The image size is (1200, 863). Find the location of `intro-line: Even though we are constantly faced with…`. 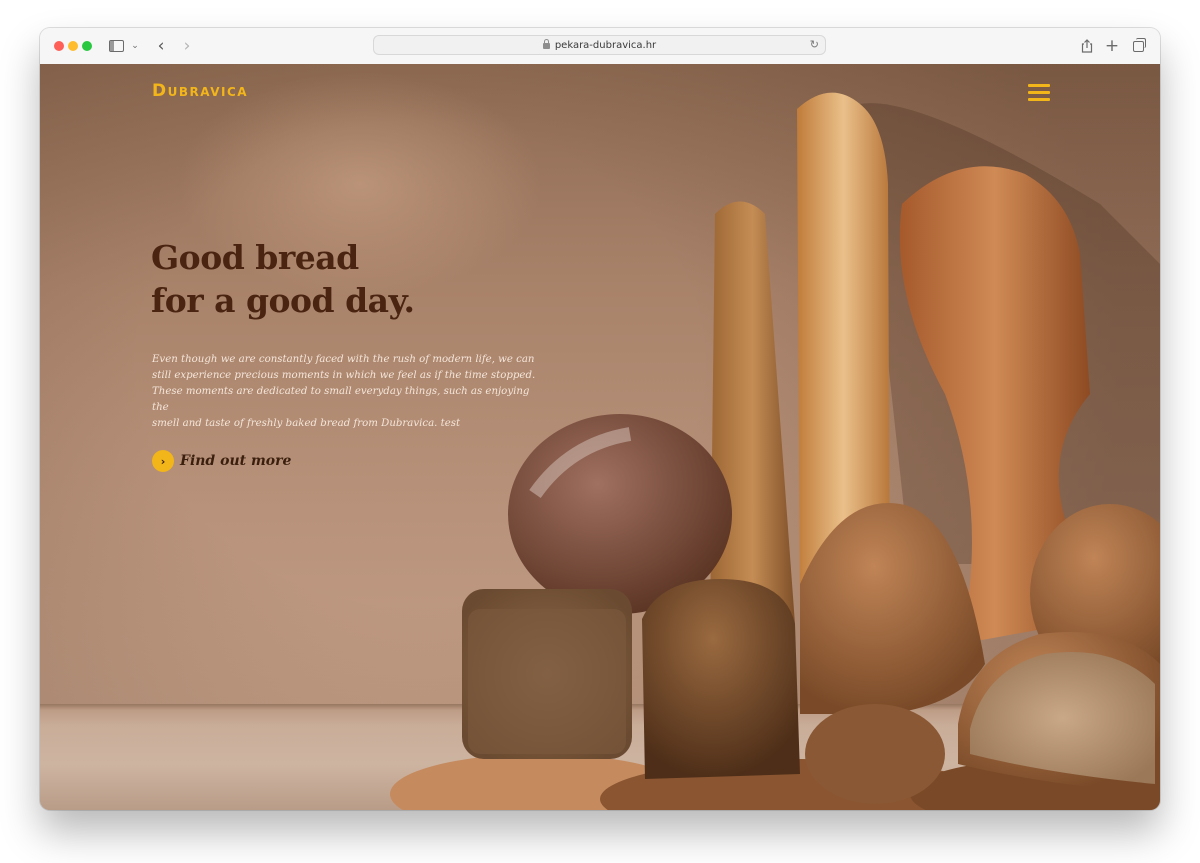

intro-line: Even though we are constantly faced with… is located at coordinates (343, 359).